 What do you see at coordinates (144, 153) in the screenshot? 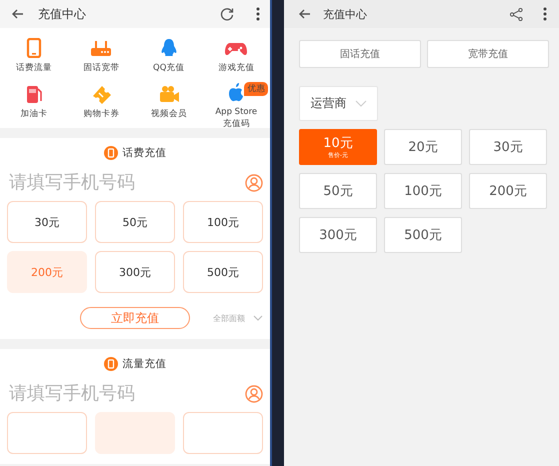
I see `section-title: 话费充值` at bounding box center [144, 153].